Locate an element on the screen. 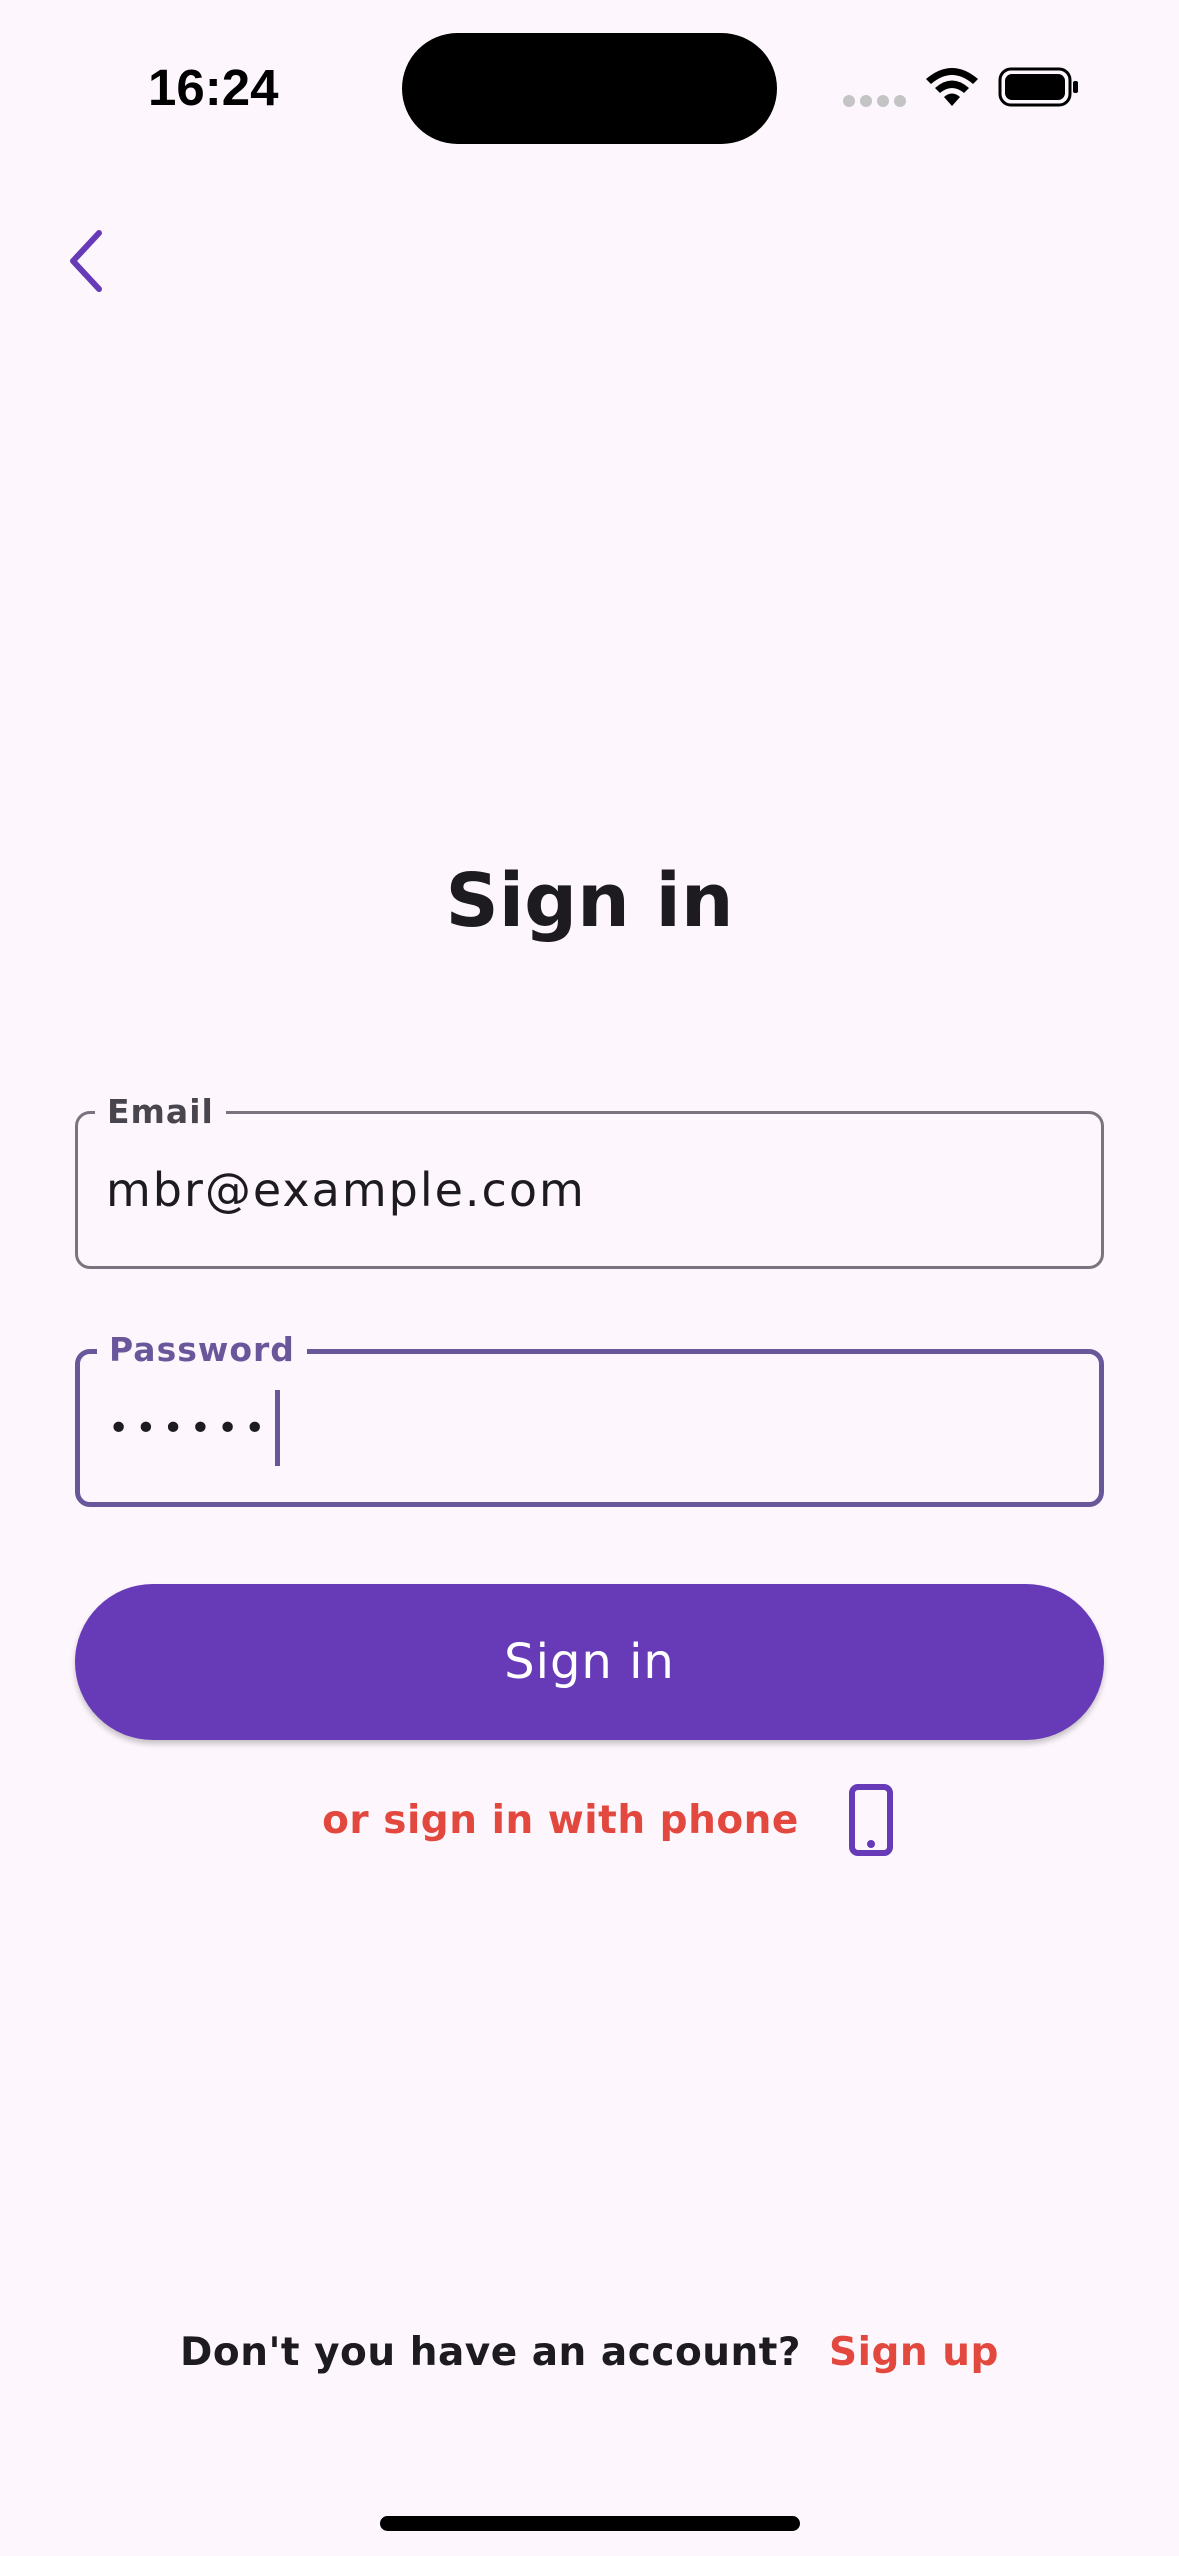  chevron-left-icon is located at coordinates (86, 261).